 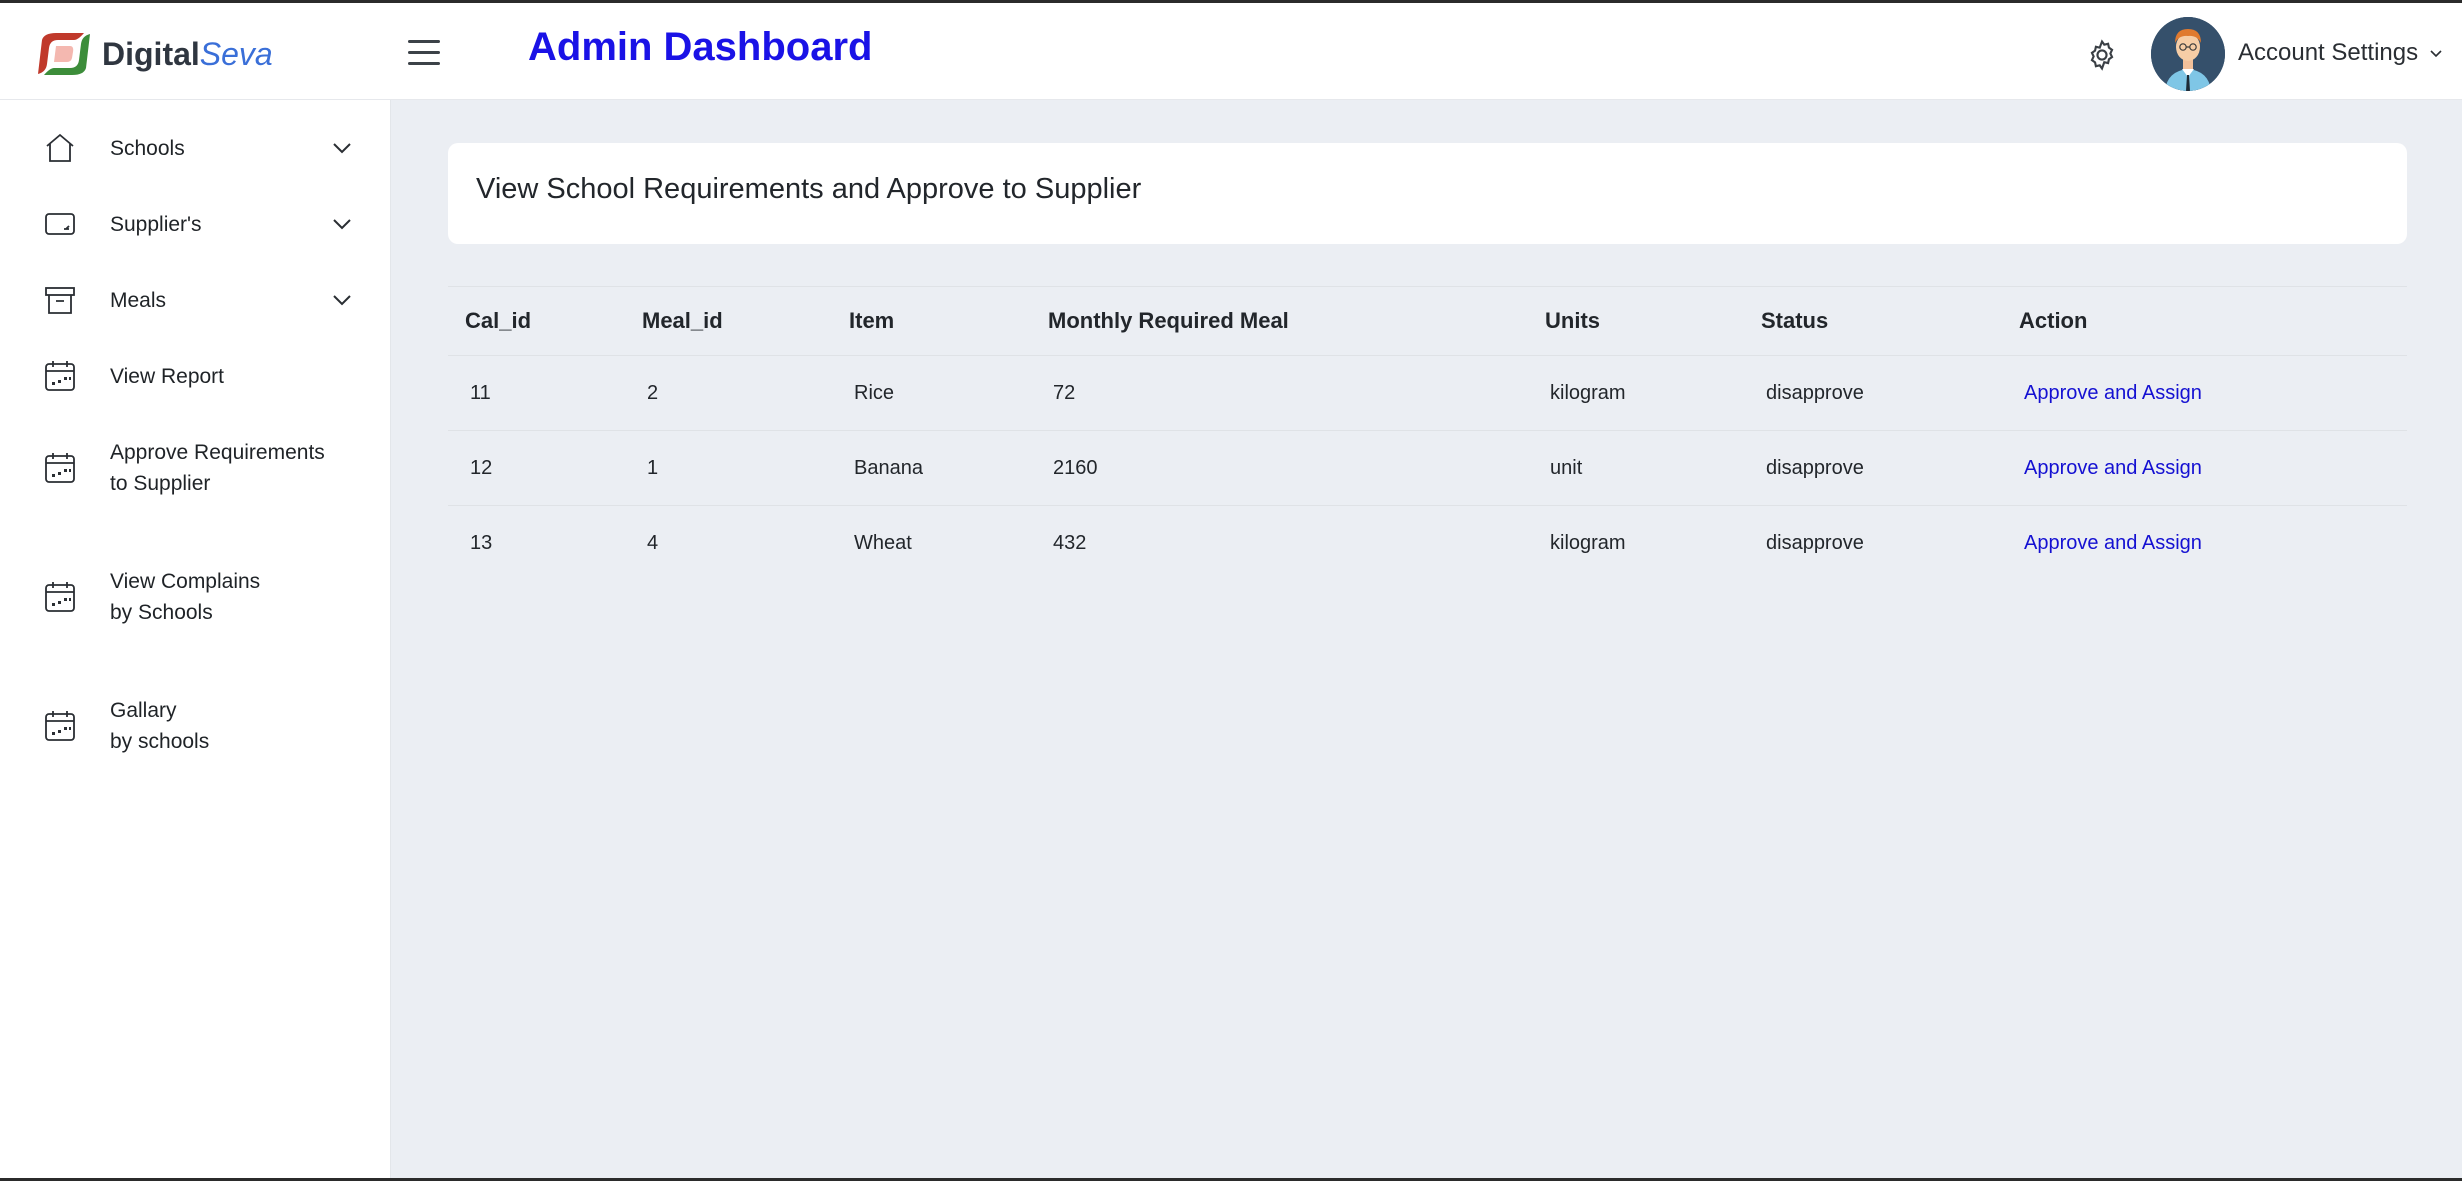 What do you see at coordinates (187, 53) in the screenshot?
I see `brand-name: DigitalSeva` at bounding box center [187, 53].